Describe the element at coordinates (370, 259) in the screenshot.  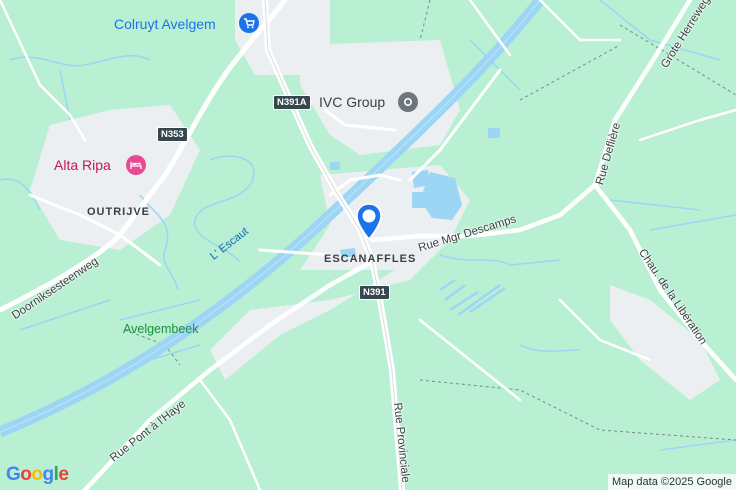
I see `place-label-escanaffles: ESCANAFFLES` at that location.